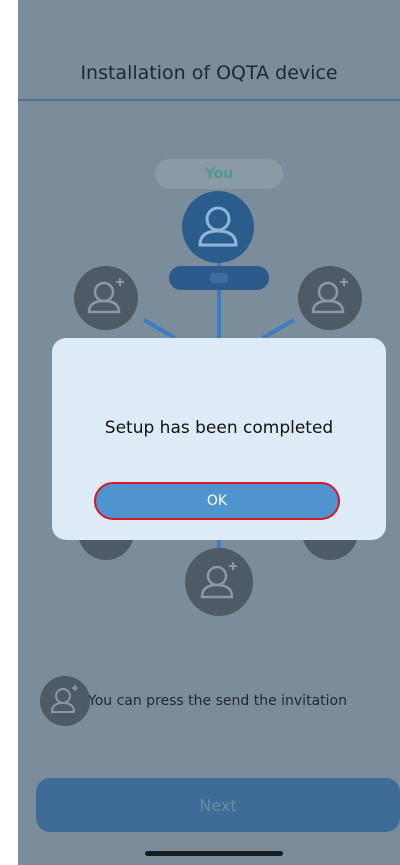 The width and height of the screenshot is (400, 865). I want to click on page-title: Installation of OQTA device, so click(209, 73).